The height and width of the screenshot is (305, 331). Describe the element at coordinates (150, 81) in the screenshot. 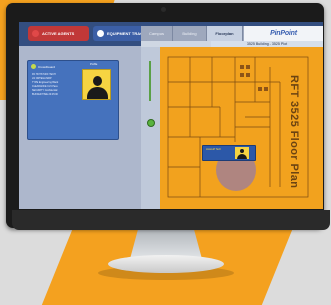

I see `zoom-slider-track` at that location.